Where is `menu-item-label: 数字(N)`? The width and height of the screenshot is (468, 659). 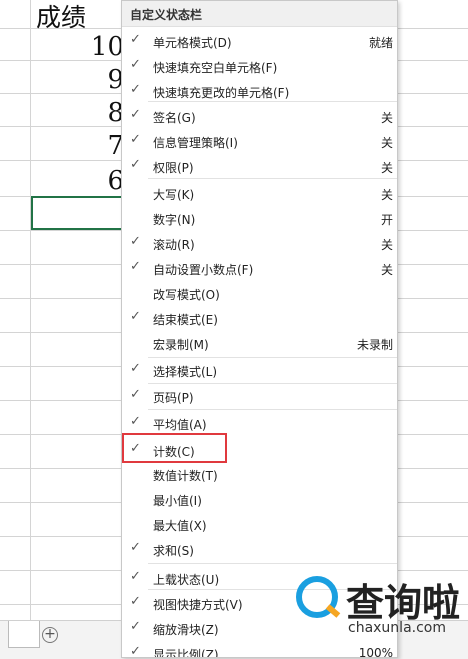 menu-item-label: 数字(N) is located at coordinates (174, 220).